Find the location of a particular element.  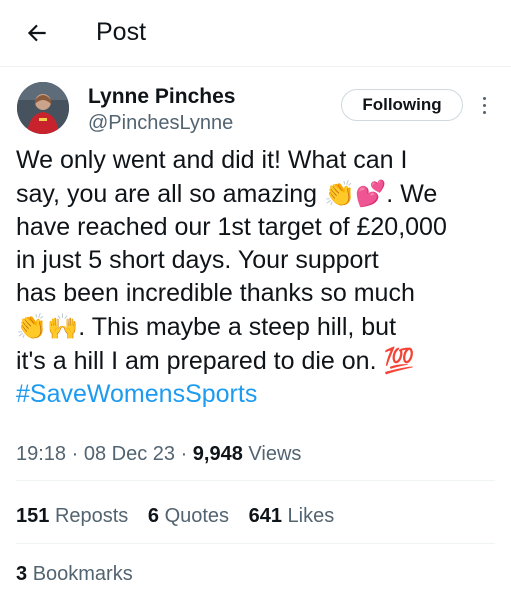

tweet-line: it's a hill I am prepared to die on. 💯 is located at coordinates (215, 360).